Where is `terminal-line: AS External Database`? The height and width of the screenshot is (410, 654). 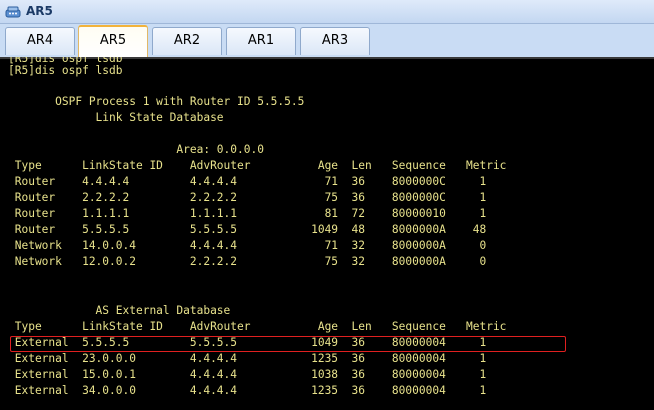
terminal-line: AS External Database is located at coordinates (119, 310).